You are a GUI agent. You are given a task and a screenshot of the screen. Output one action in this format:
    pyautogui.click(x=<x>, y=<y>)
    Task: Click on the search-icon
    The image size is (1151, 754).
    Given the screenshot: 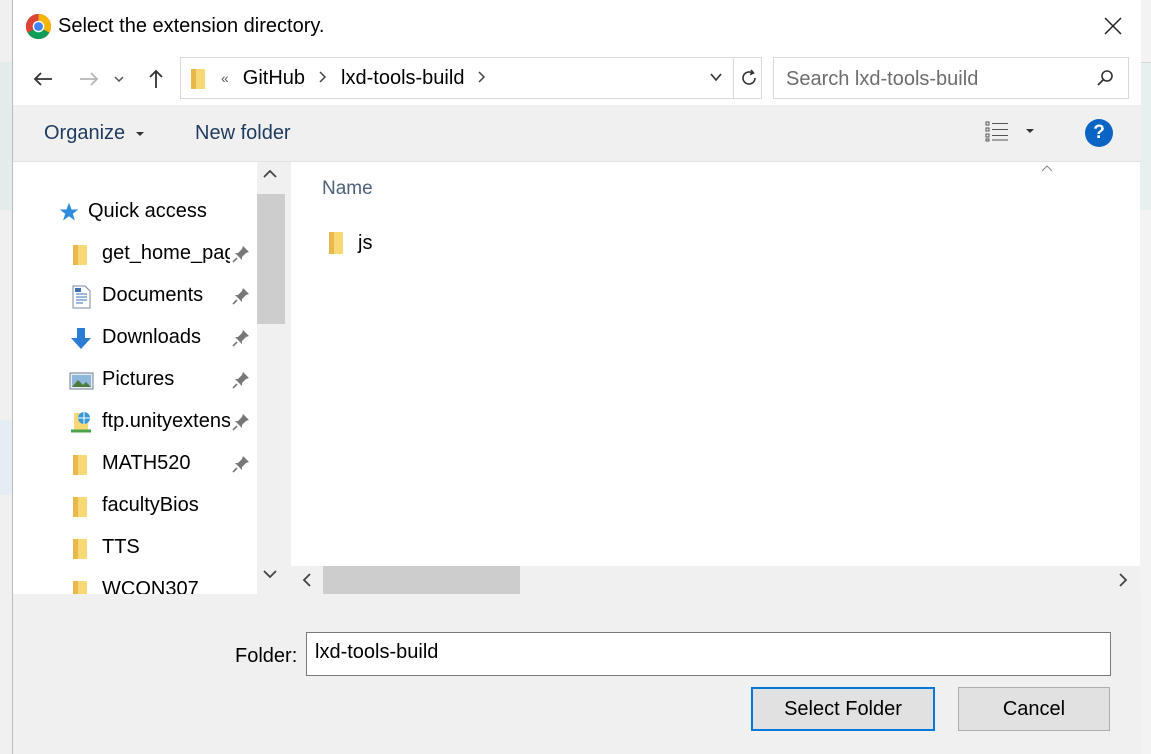 What is the action you would take?
    pyautogui.click(x=1105, y=78)
    